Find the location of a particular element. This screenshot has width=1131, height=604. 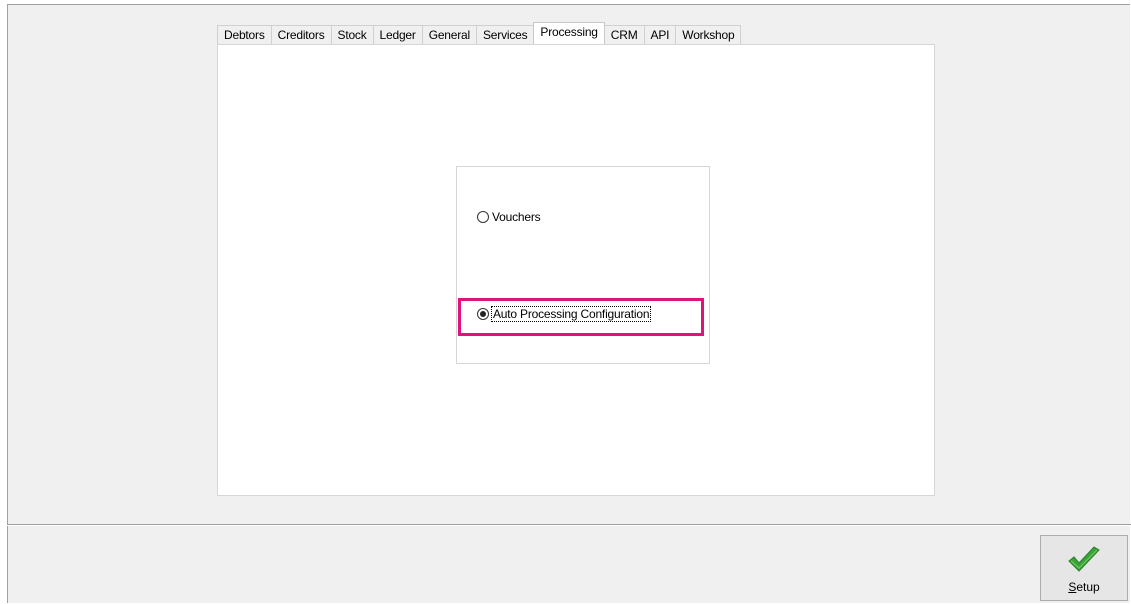

footer-divider-highlight is located at coordinates (569, 525).